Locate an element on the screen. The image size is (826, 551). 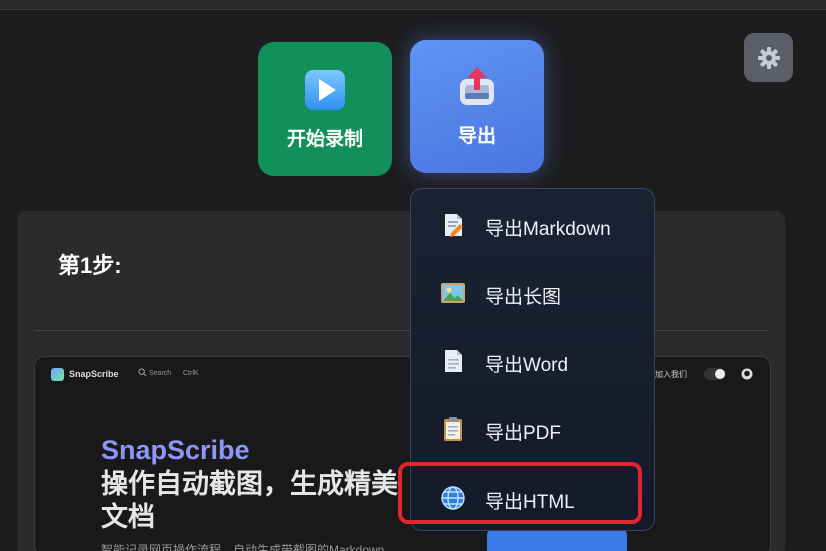
export-pdf-label: 导出PDF is located at coordinates (523, 433).